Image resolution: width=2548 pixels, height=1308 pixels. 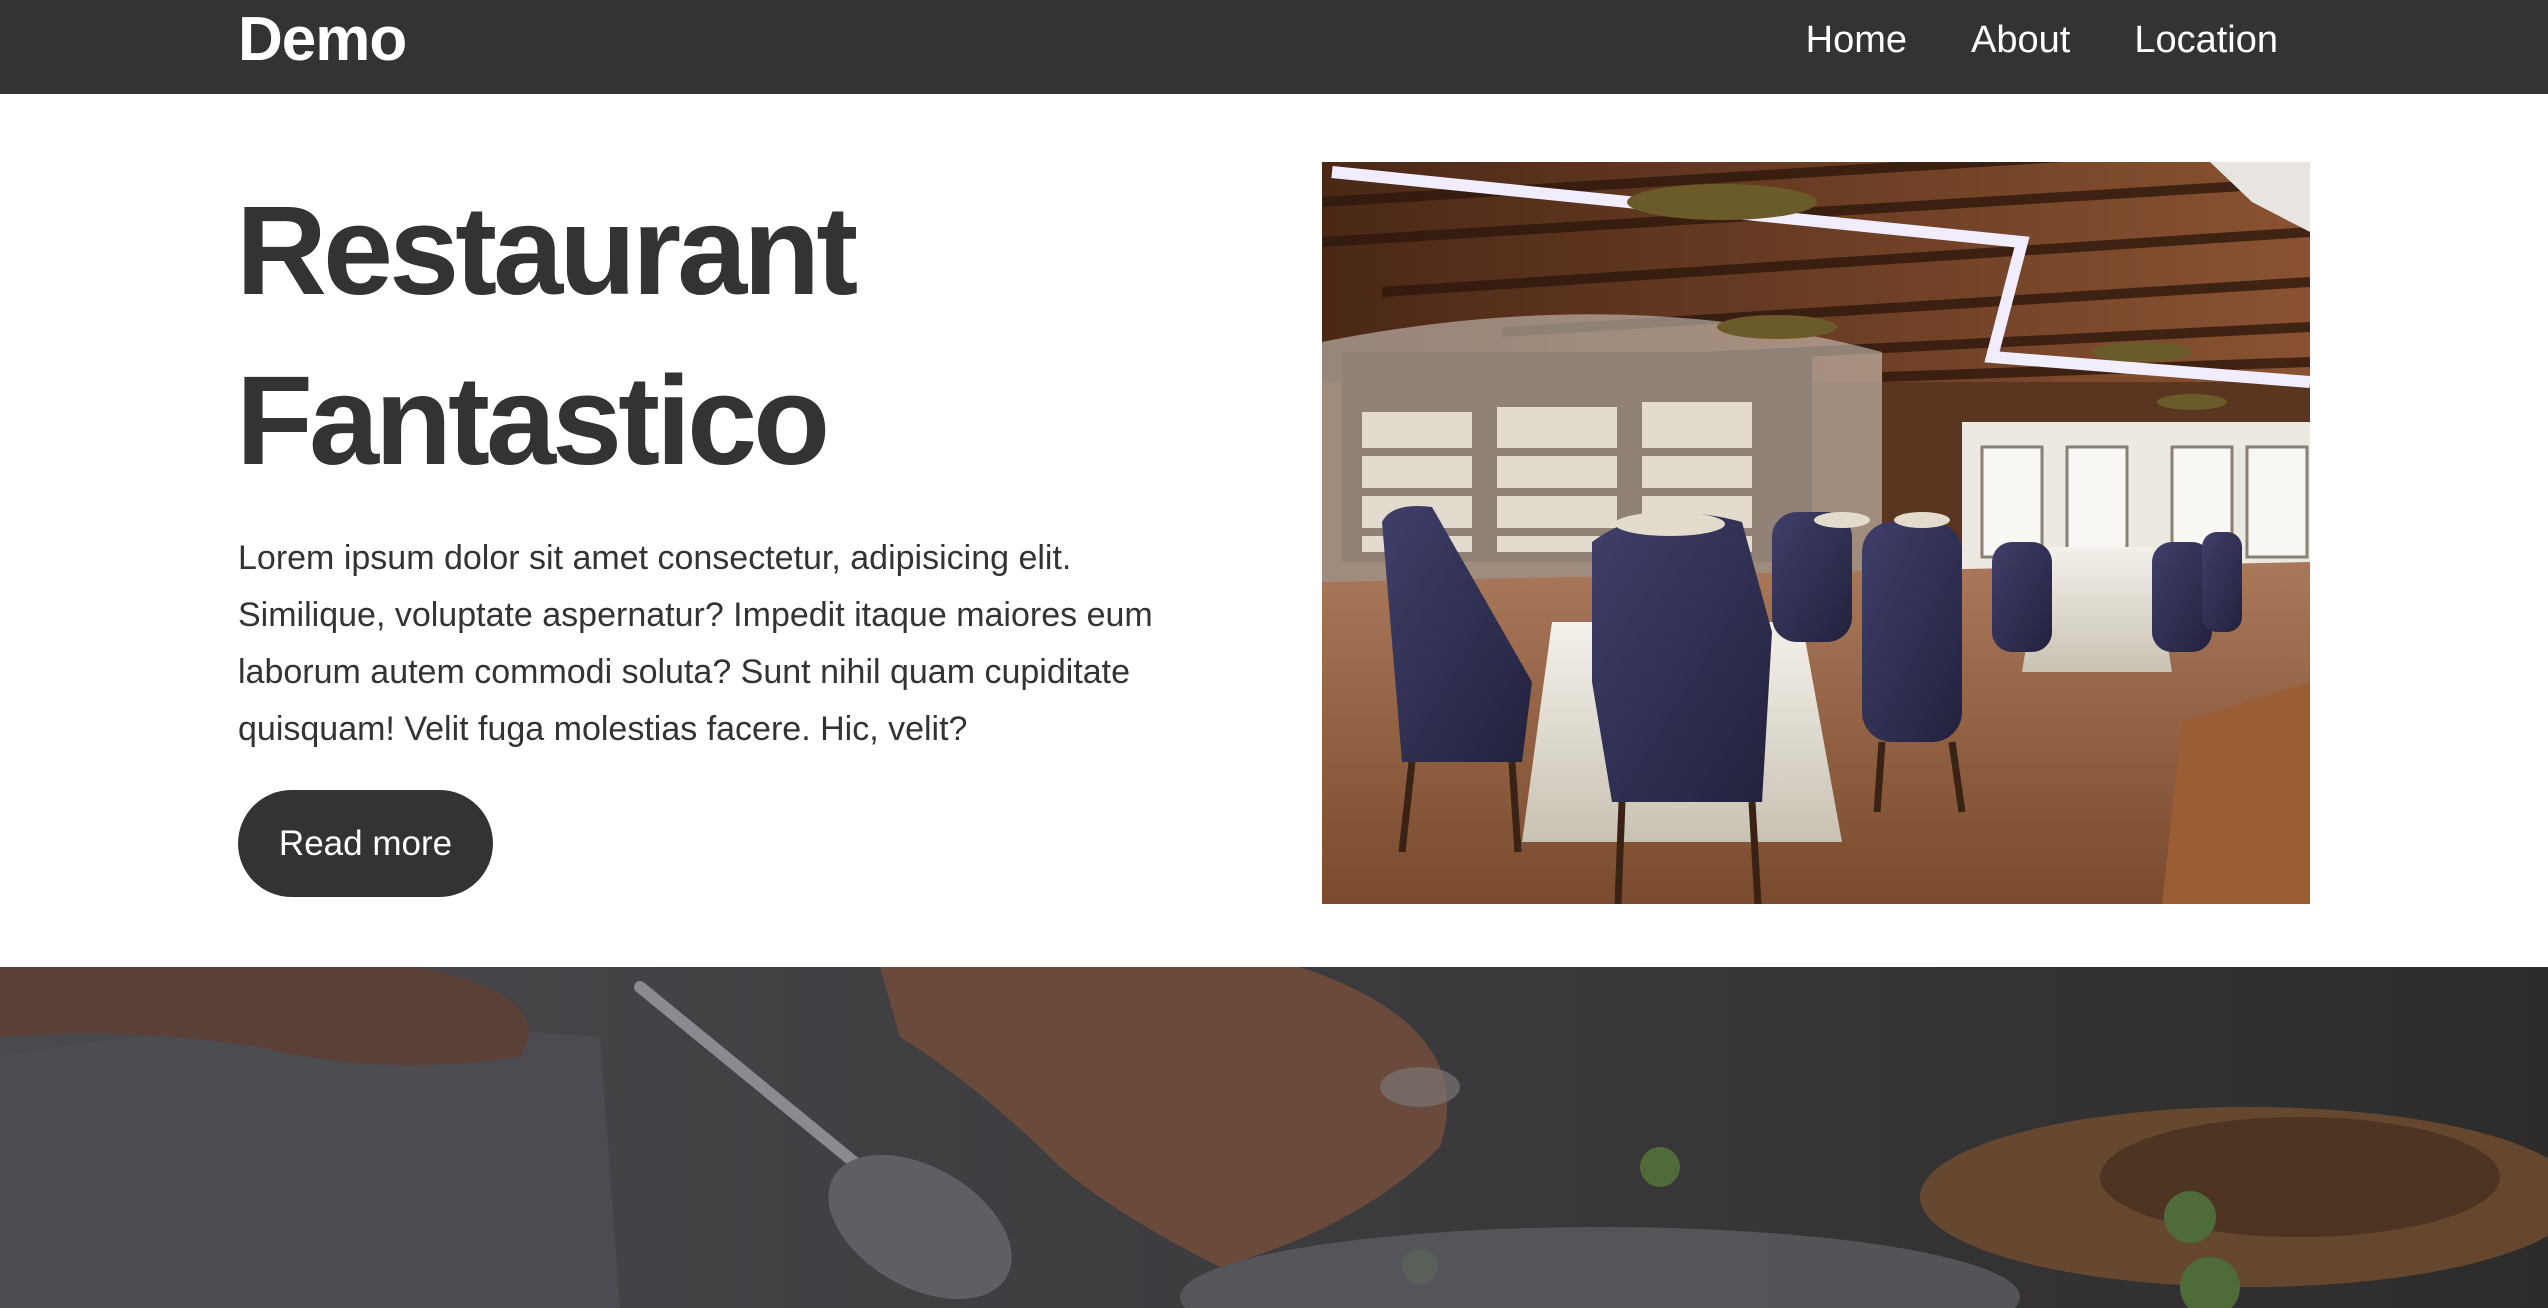 What do you see at coordinates (2206, 40) in the screenshot?
I see `nav-link-location: Location` at bounding box center [2206, 40].